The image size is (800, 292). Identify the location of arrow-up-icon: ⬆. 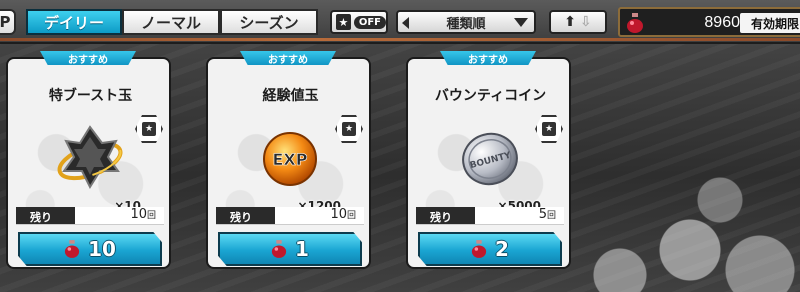
(570, 22).